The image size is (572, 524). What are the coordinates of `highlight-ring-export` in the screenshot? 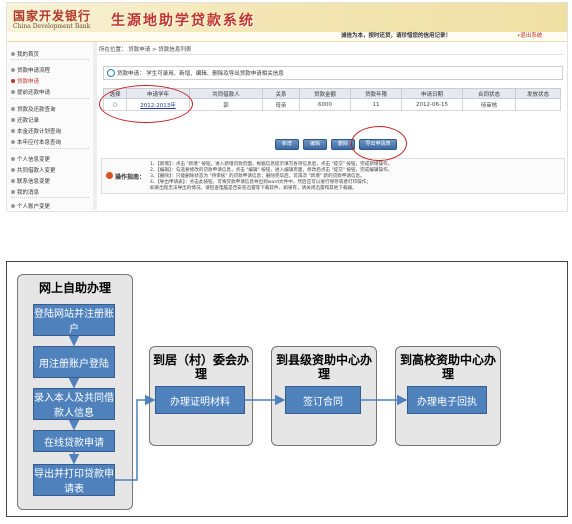 It's located at (379, 143).